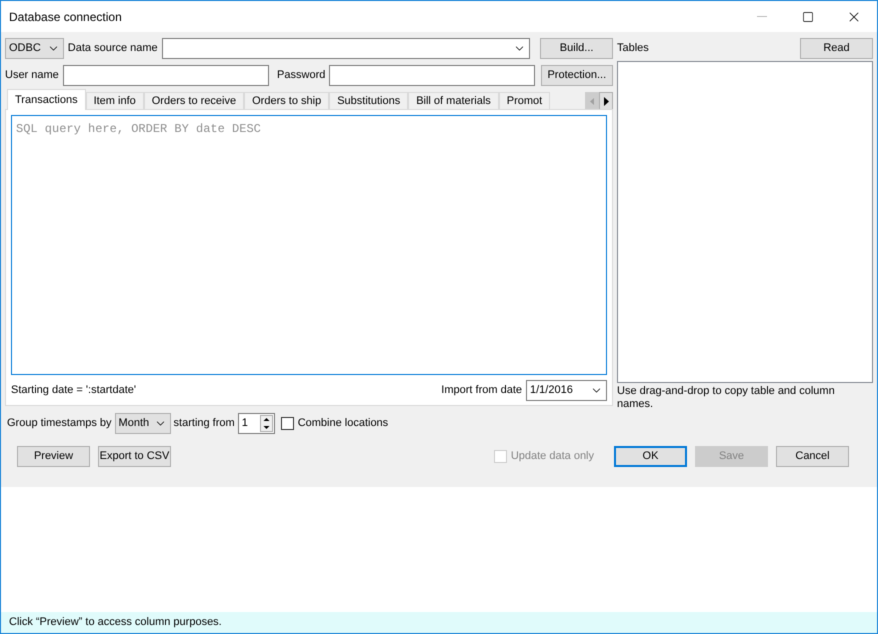 Image resolution: width=878 pixels, height=634 pixels. What do you see at coordinates (836, 48) in the screenshot?
I see `push-button: Read` at bounding box center [836, 48].